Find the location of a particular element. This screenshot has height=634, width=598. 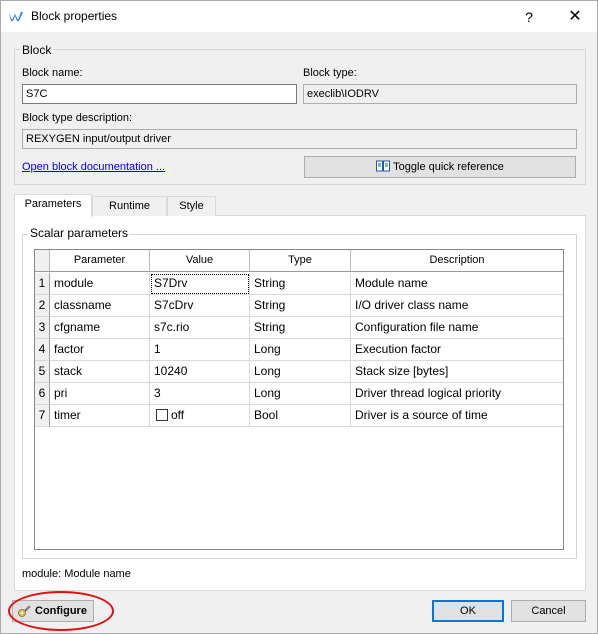

help-button: ? is located at coordinates (529, 17).